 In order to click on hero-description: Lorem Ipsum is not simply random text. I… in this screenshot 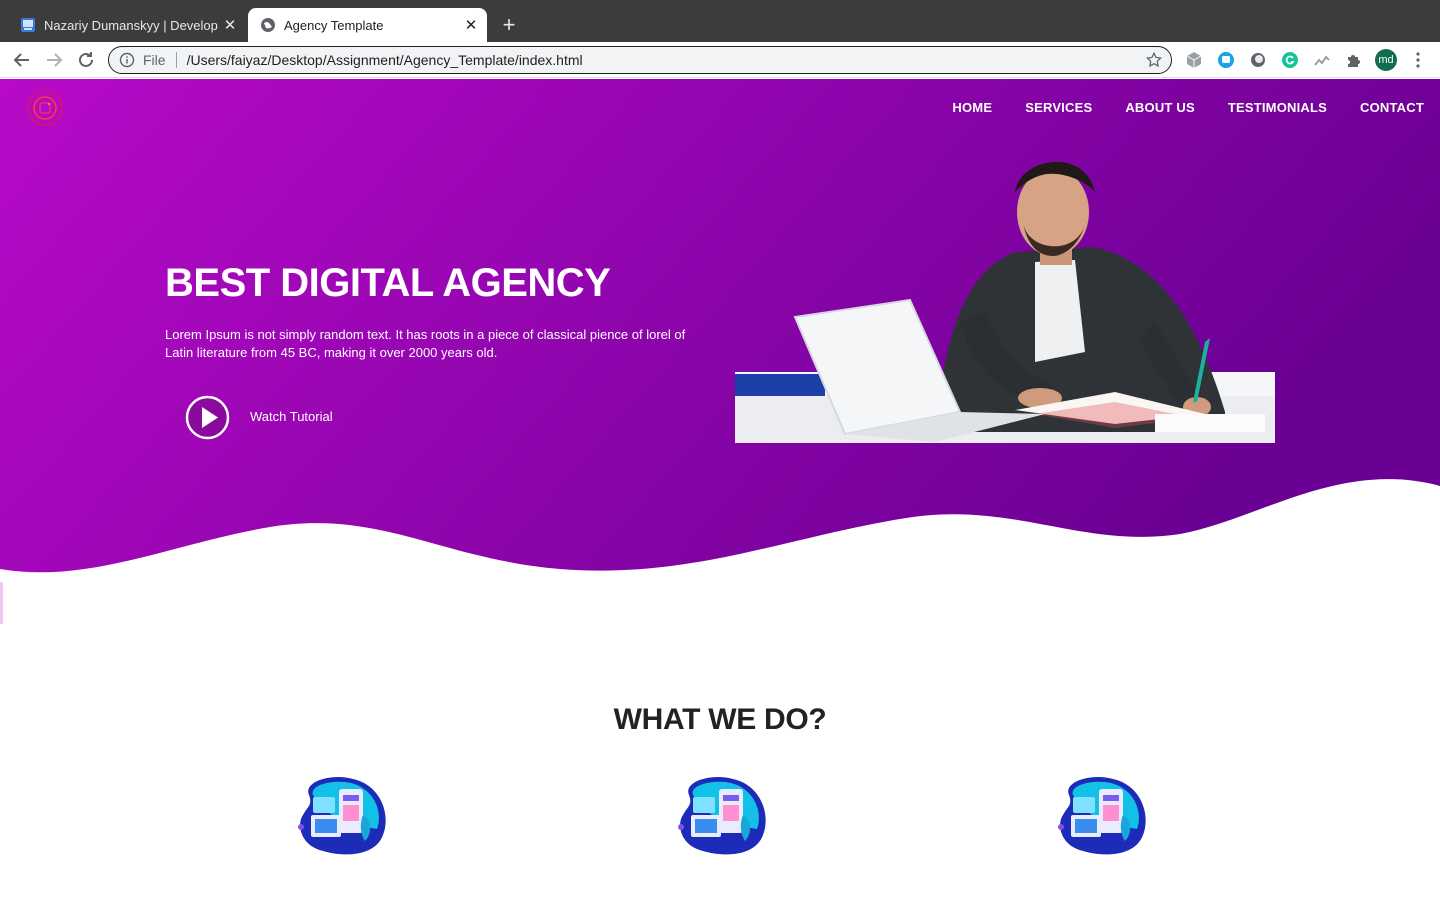, I will do `click(425, 343)`.